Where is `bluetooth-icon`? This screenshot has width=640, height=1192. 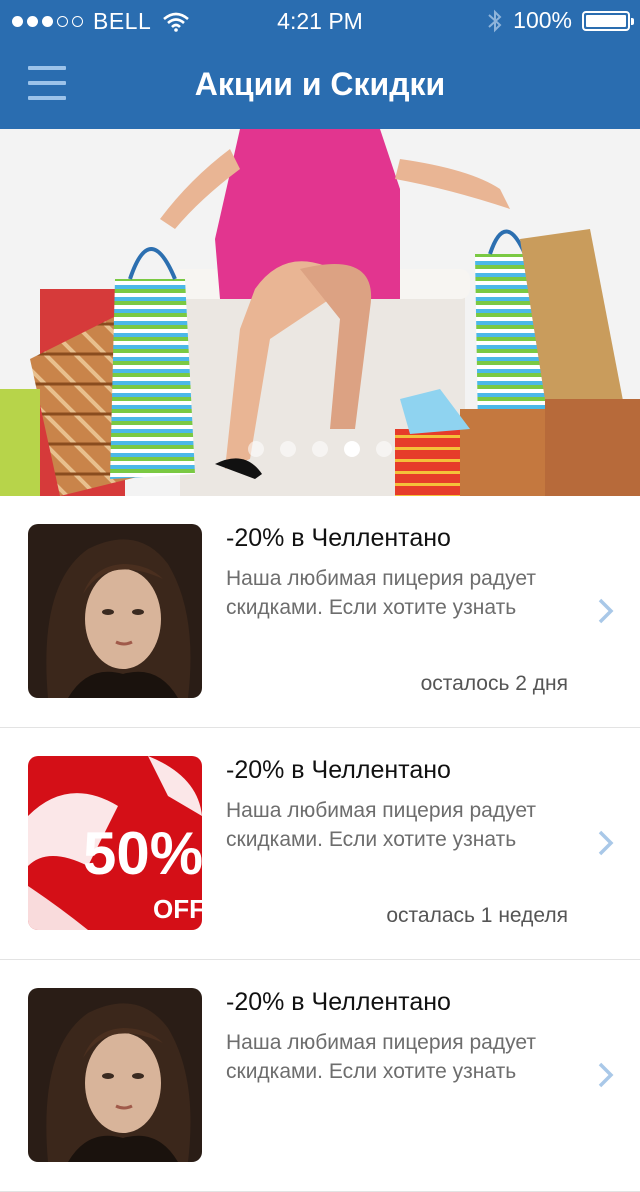 bluetooth-icon is located at coordinates (495, 20).